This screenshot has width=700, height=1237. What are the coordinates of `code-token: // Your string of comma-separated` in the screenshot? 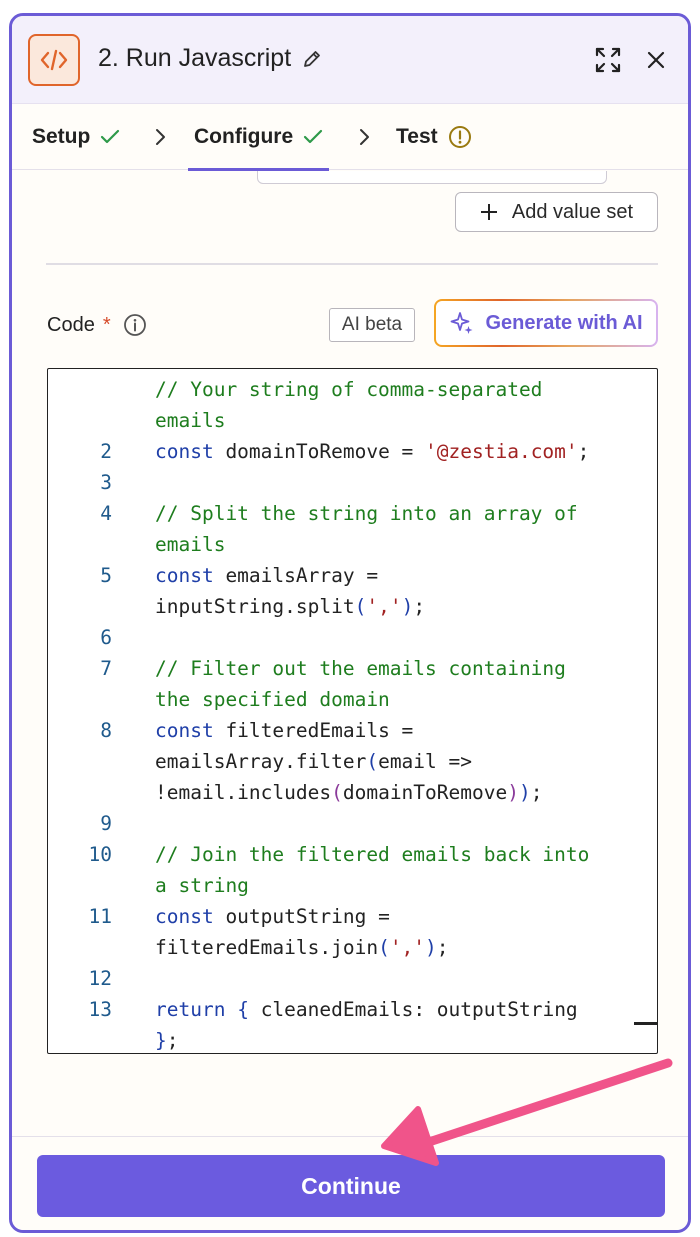 It's located at (349, 389).